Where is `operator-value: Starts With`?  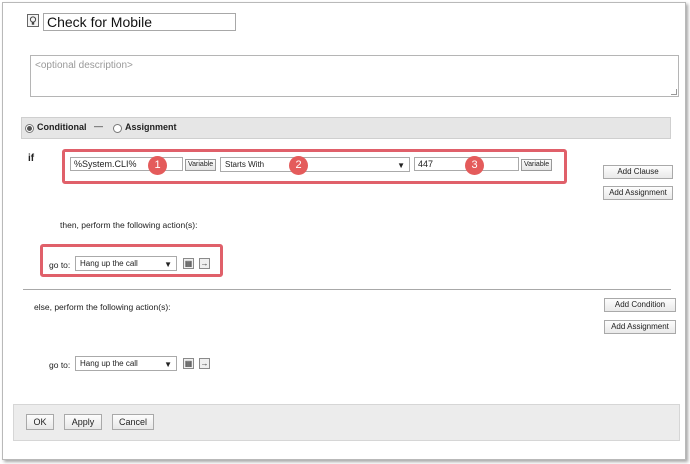 operator-value: Starts With is located at coordinates (245, 164).